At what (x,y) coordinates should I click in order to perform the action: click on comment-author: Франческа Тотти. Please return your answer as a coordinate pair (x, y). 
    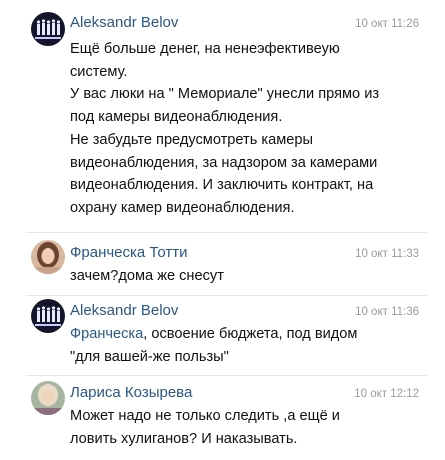
    Looking at the image, I should click on (129, 252).